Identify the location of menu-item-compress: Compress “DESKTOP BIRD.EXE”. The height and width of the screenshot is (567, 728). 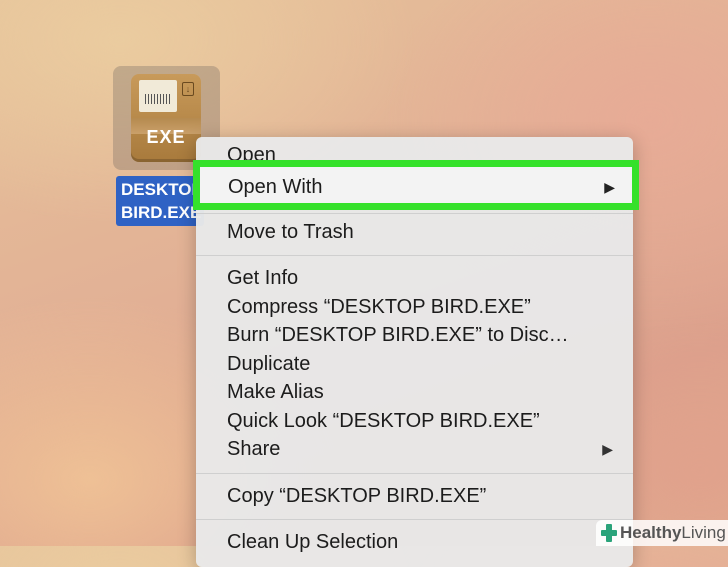
(414, 307).